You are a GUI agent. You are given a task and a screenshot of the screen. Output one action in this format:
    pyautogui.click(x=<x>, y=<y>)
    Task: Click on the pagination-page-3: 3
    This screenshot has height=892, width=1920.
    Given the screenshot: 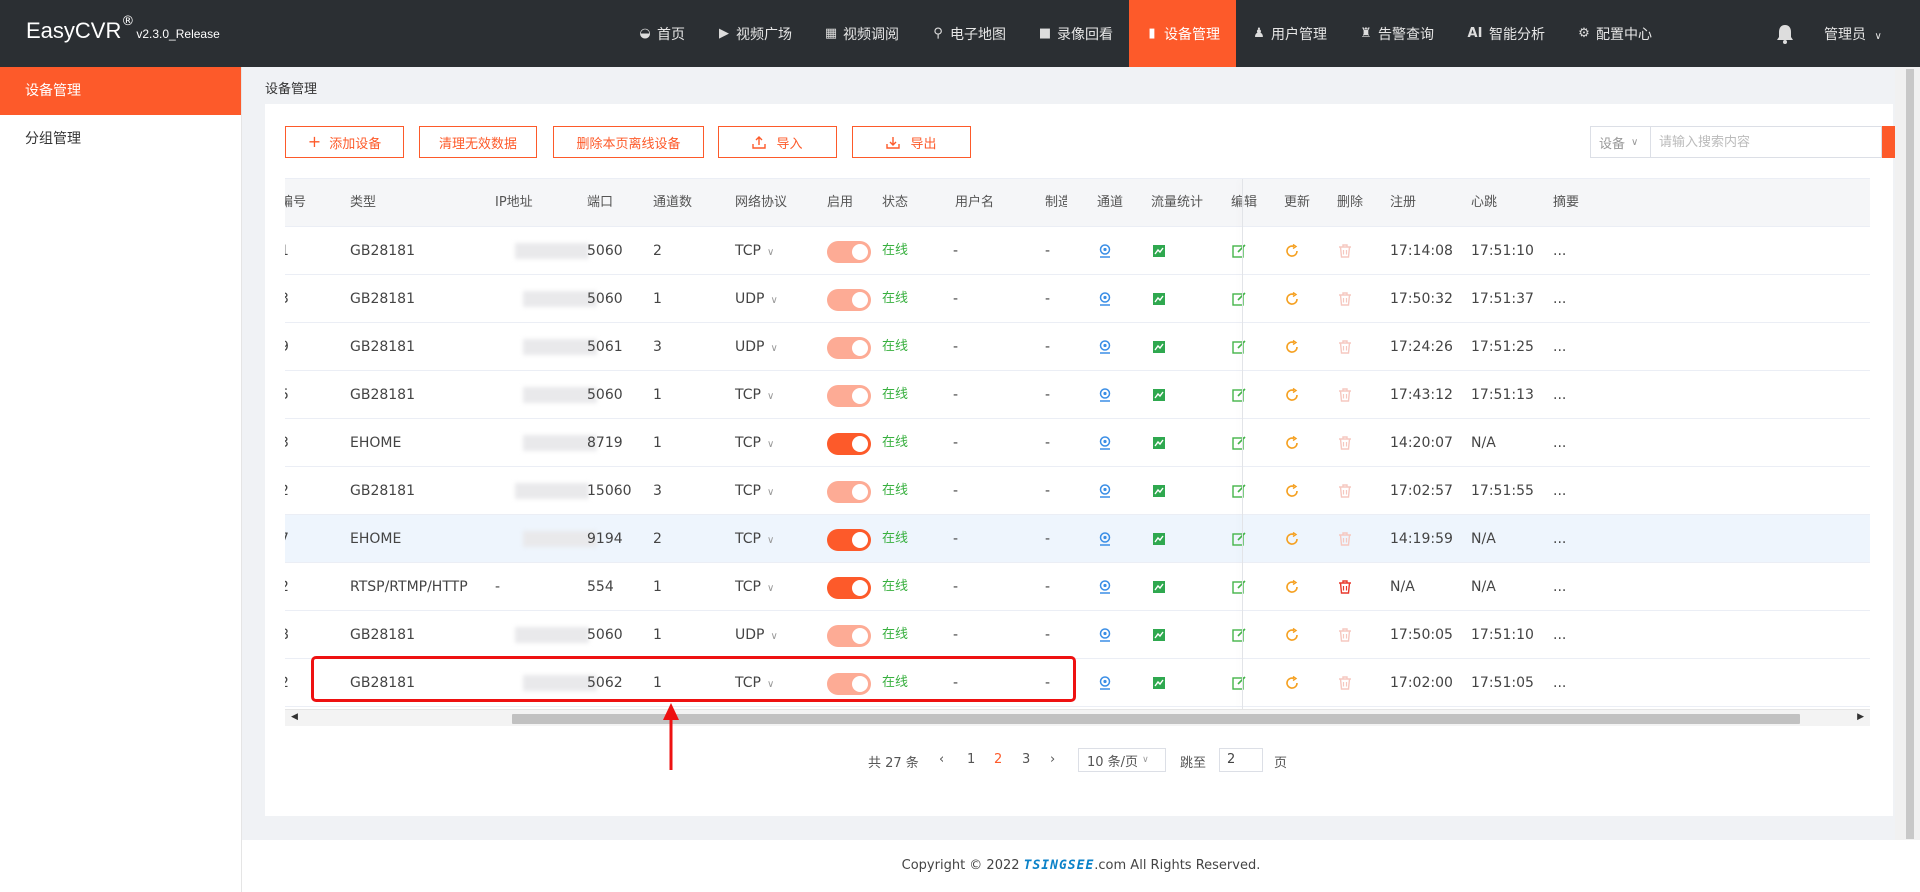 What is the action you would take?
    pyautogui.click(x=1026, y=759)
    